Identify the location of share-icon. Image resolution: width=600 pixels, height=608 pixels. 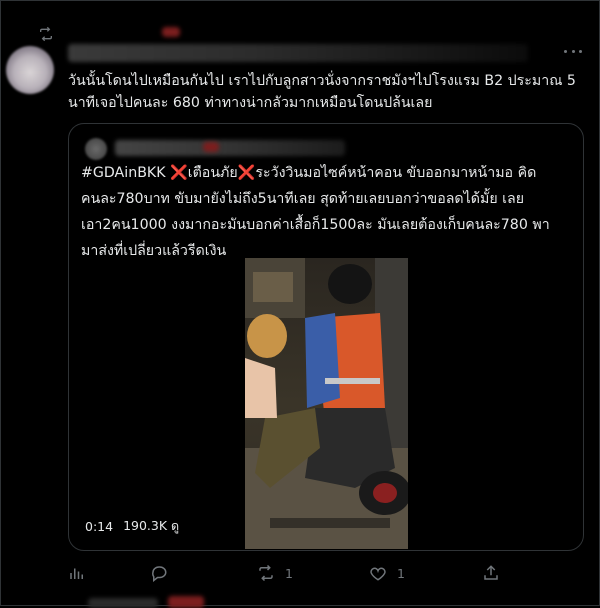
(491, 572).